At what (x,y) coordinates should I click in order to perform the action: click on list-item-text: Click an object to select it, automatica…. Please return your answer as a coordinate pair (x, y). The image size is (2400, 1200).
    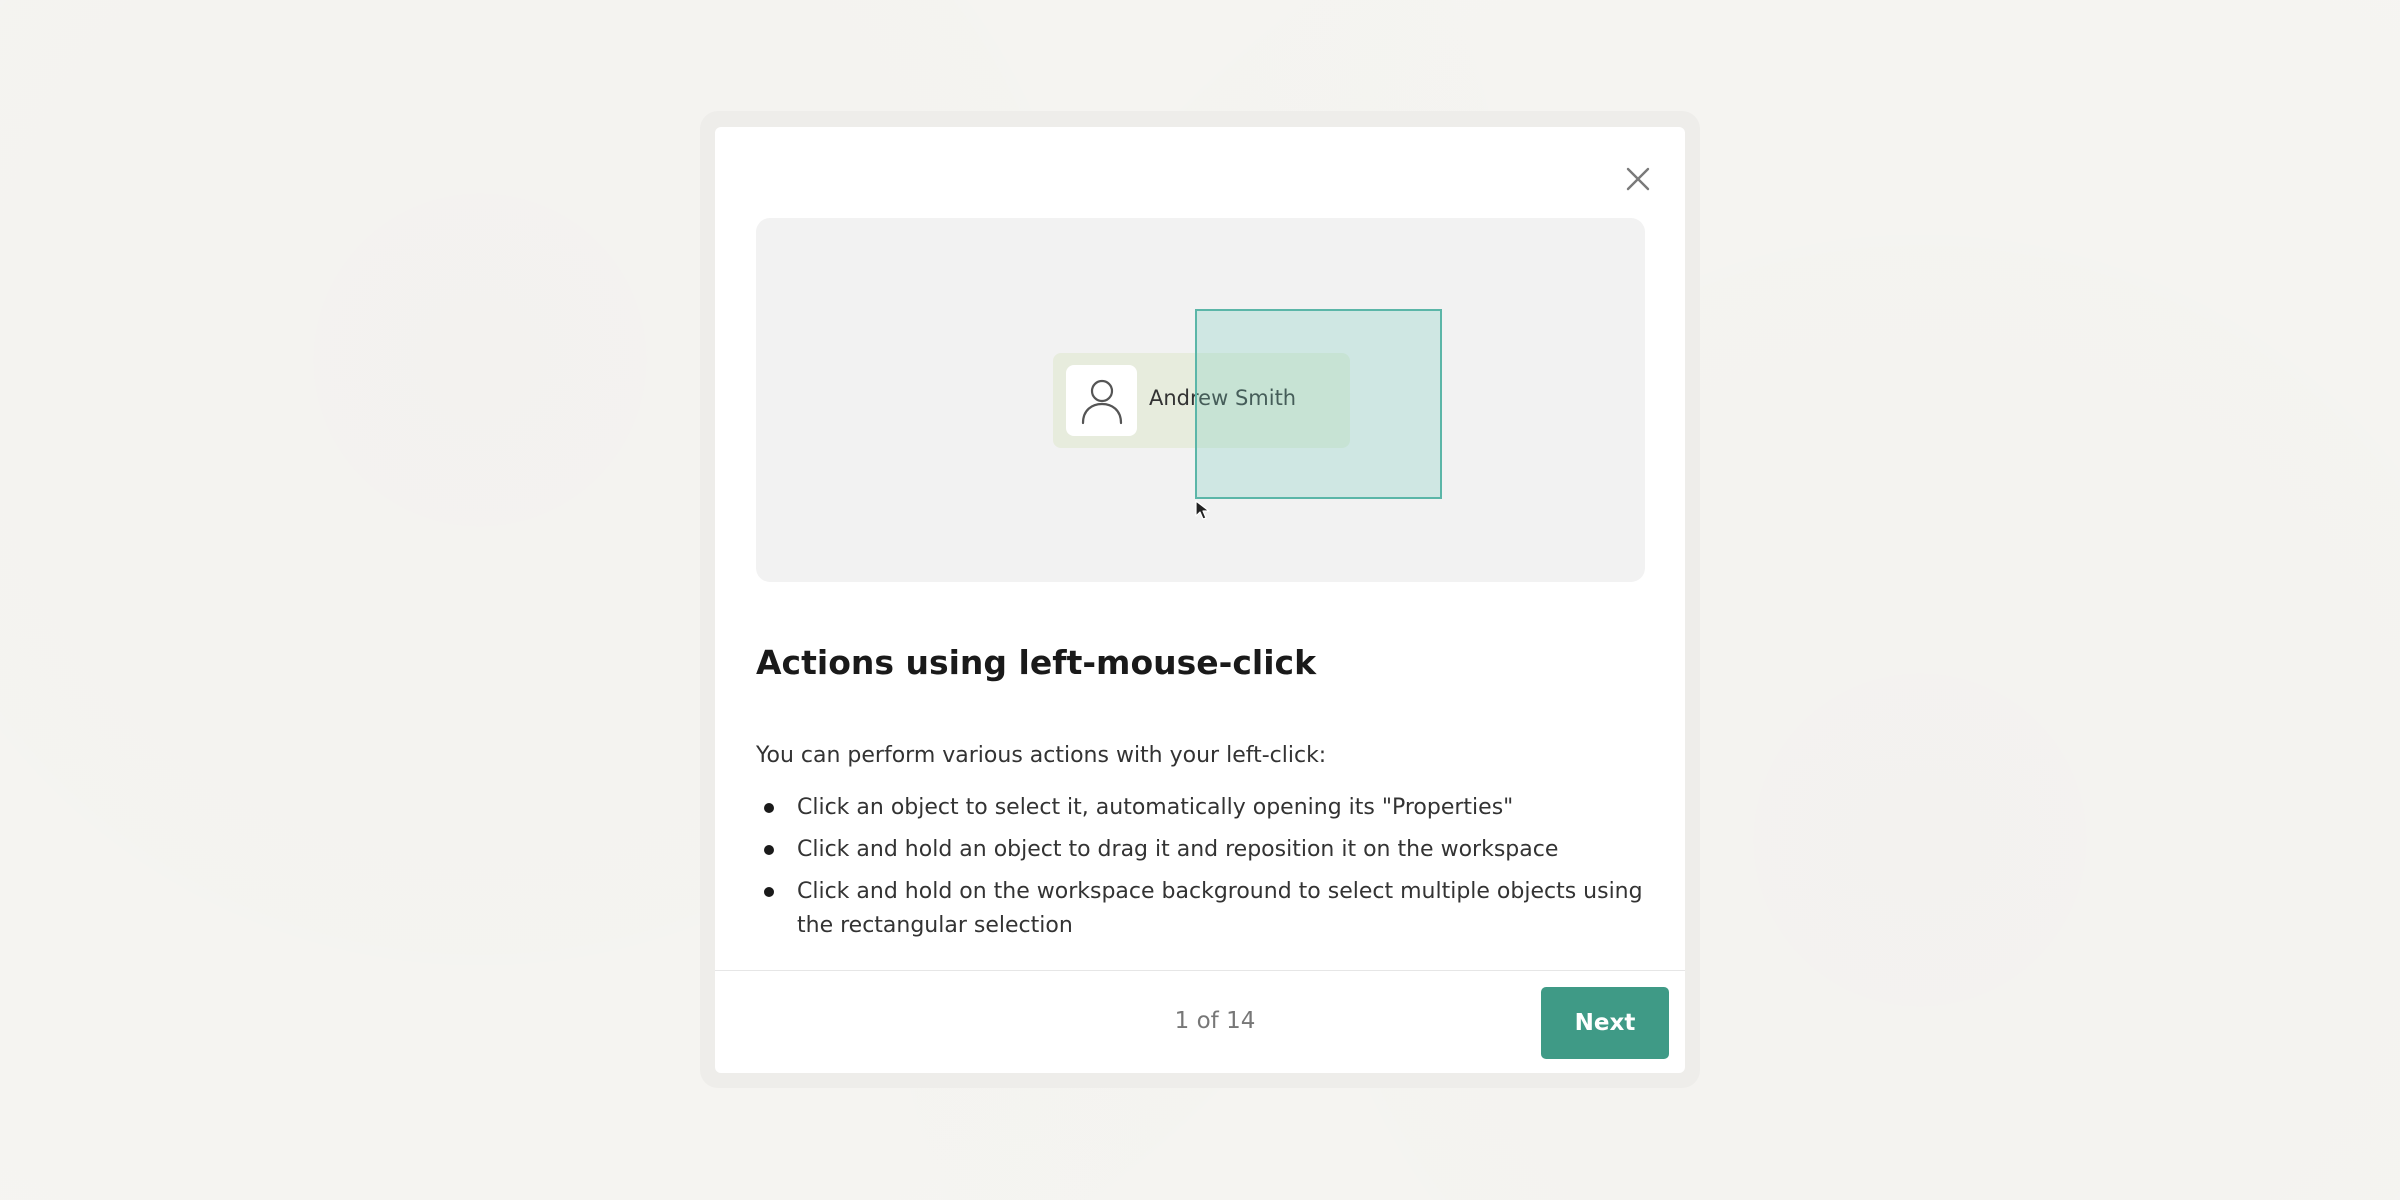
    Looking at the image, I should click on (1155, 807).